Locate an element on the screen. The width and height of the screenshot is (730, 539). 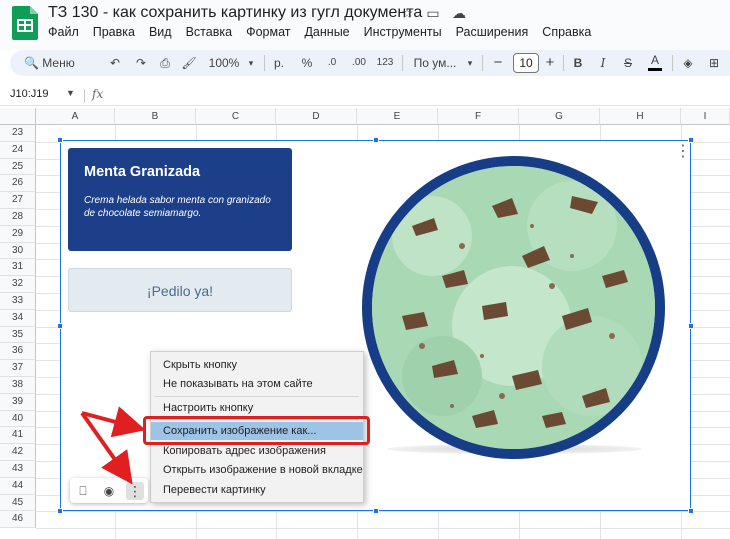
number-format-button: 123 is located at coordinates (385, 63).